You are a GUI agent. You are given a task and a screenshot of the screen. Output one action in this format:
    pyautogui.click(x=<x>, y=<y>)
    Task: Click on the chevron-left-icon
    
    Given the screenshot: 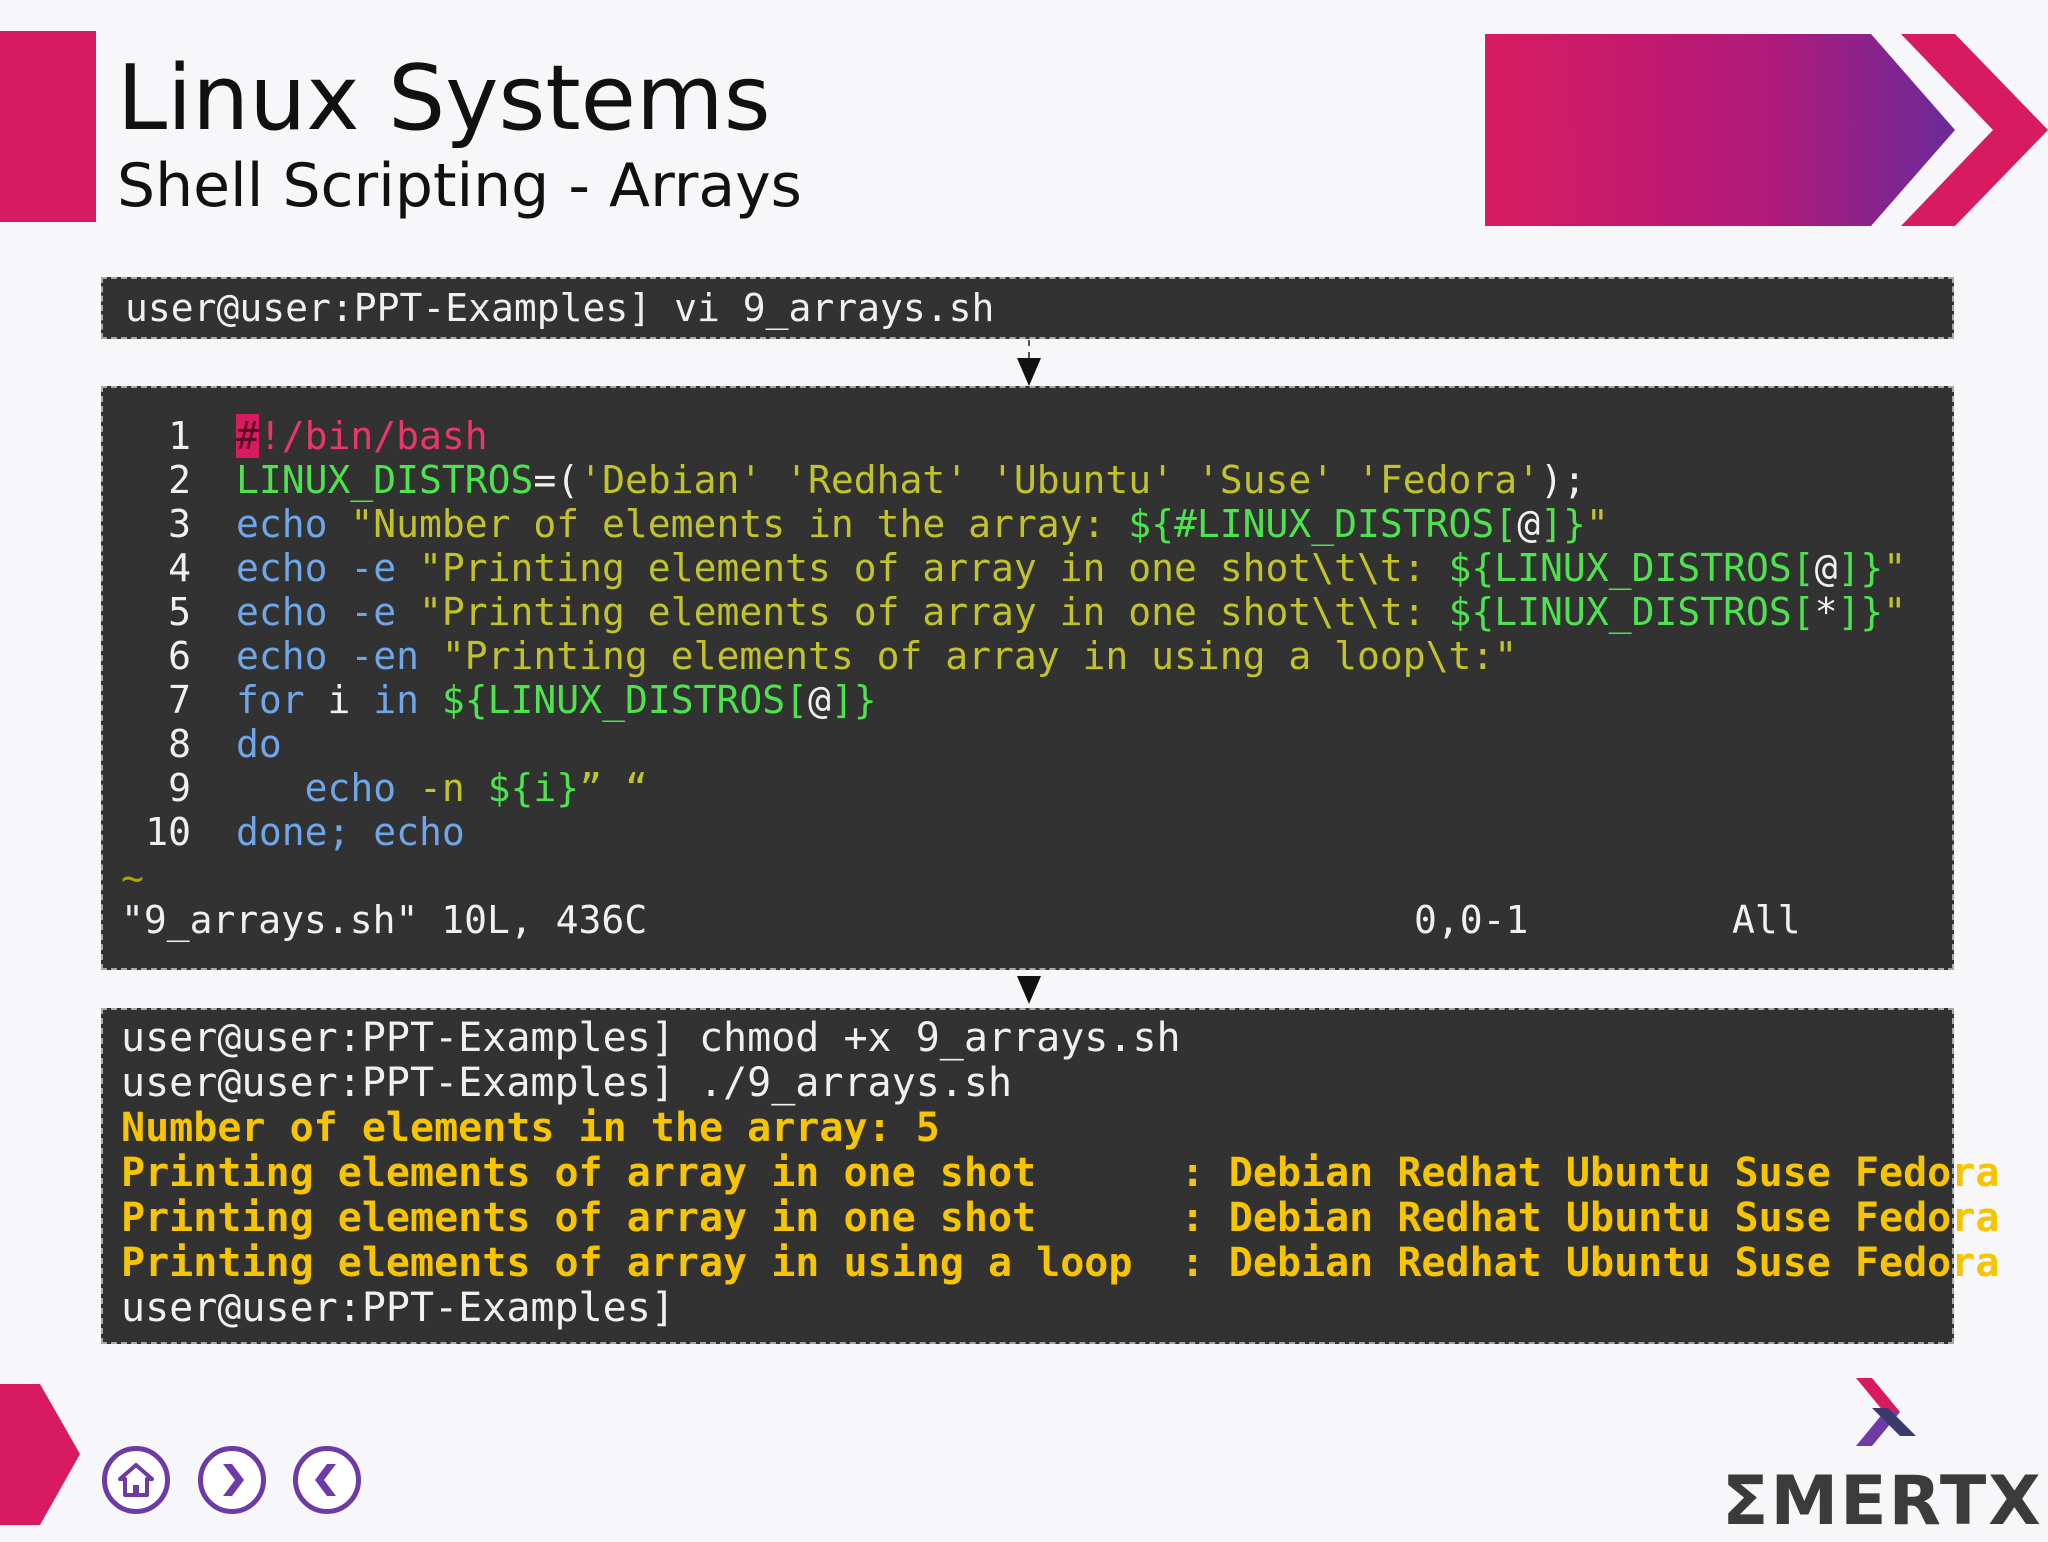 What is the action you would take?
    pyautogui.click(x=325, y=1480)
    